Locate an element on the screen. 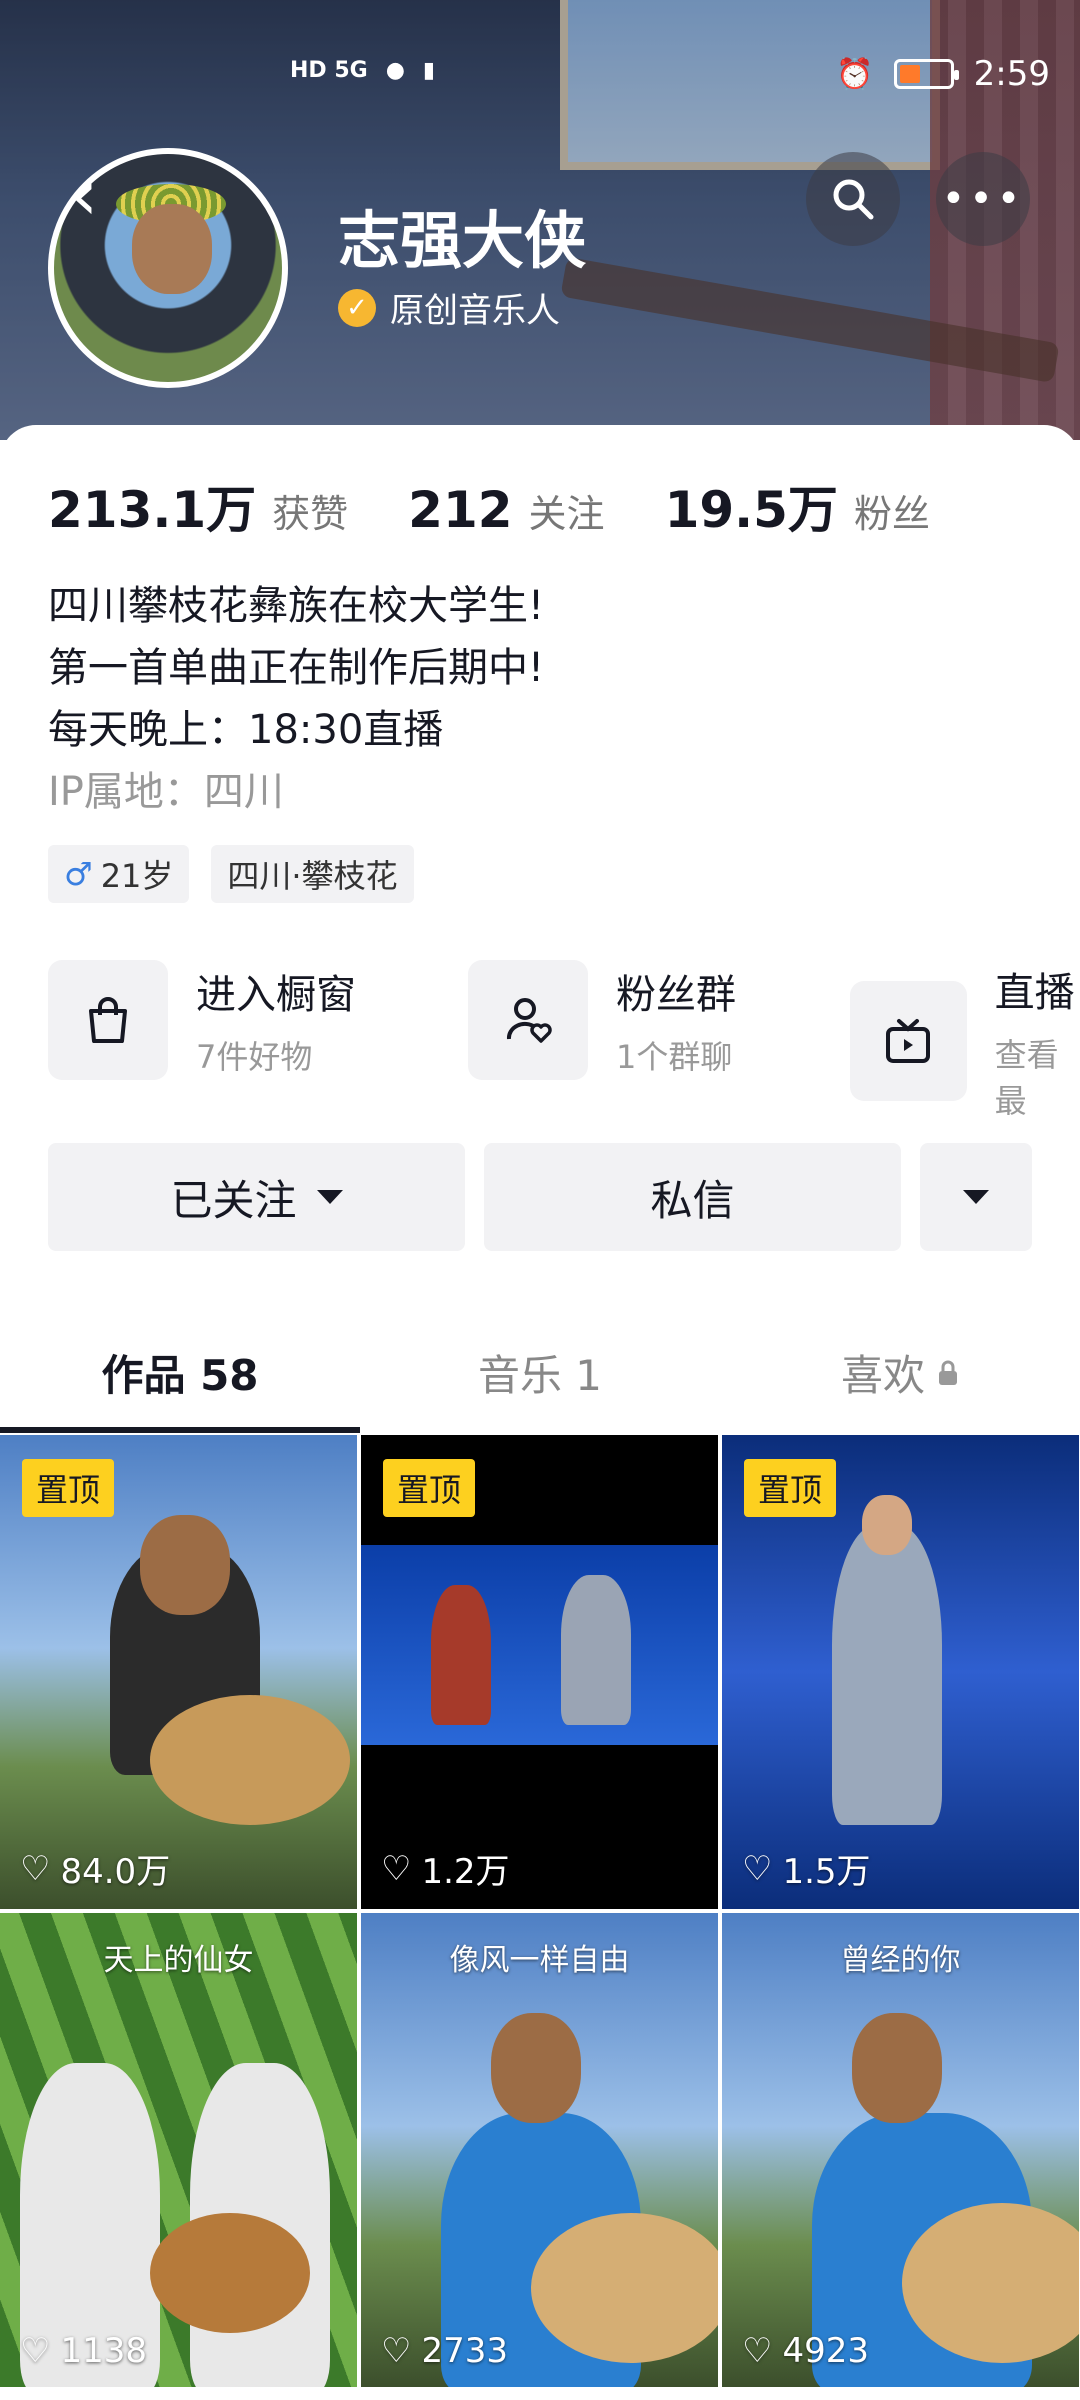 The width and height of the screenshot is (1080, 2400). entry-showcase: 进入橱窗 7件好物 is located at coordinates (202, 1020).